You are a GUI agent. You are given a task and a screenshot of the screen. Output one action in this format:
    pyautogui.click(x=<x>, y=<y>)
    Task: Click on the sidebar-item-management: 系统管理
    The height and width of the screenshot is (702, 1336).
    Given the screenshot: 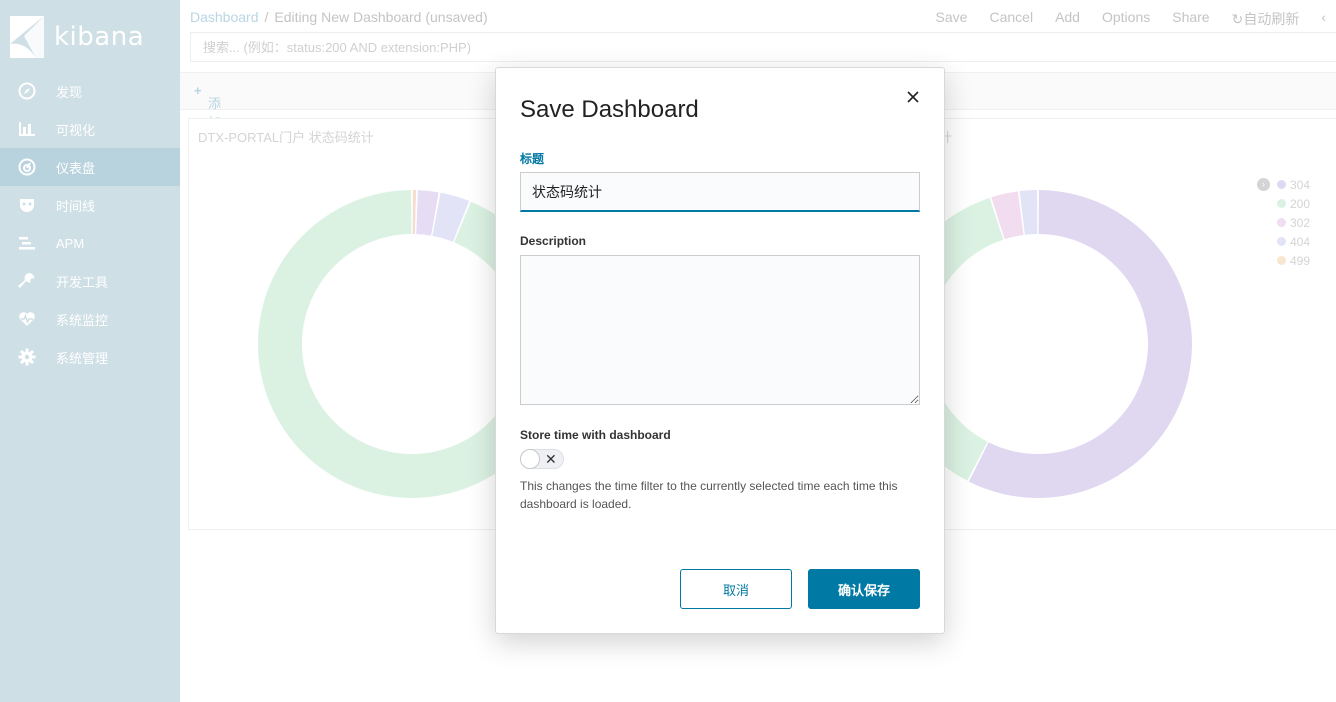 What is the action you would take?
    pyautogui.click(x=90, y=357)
    